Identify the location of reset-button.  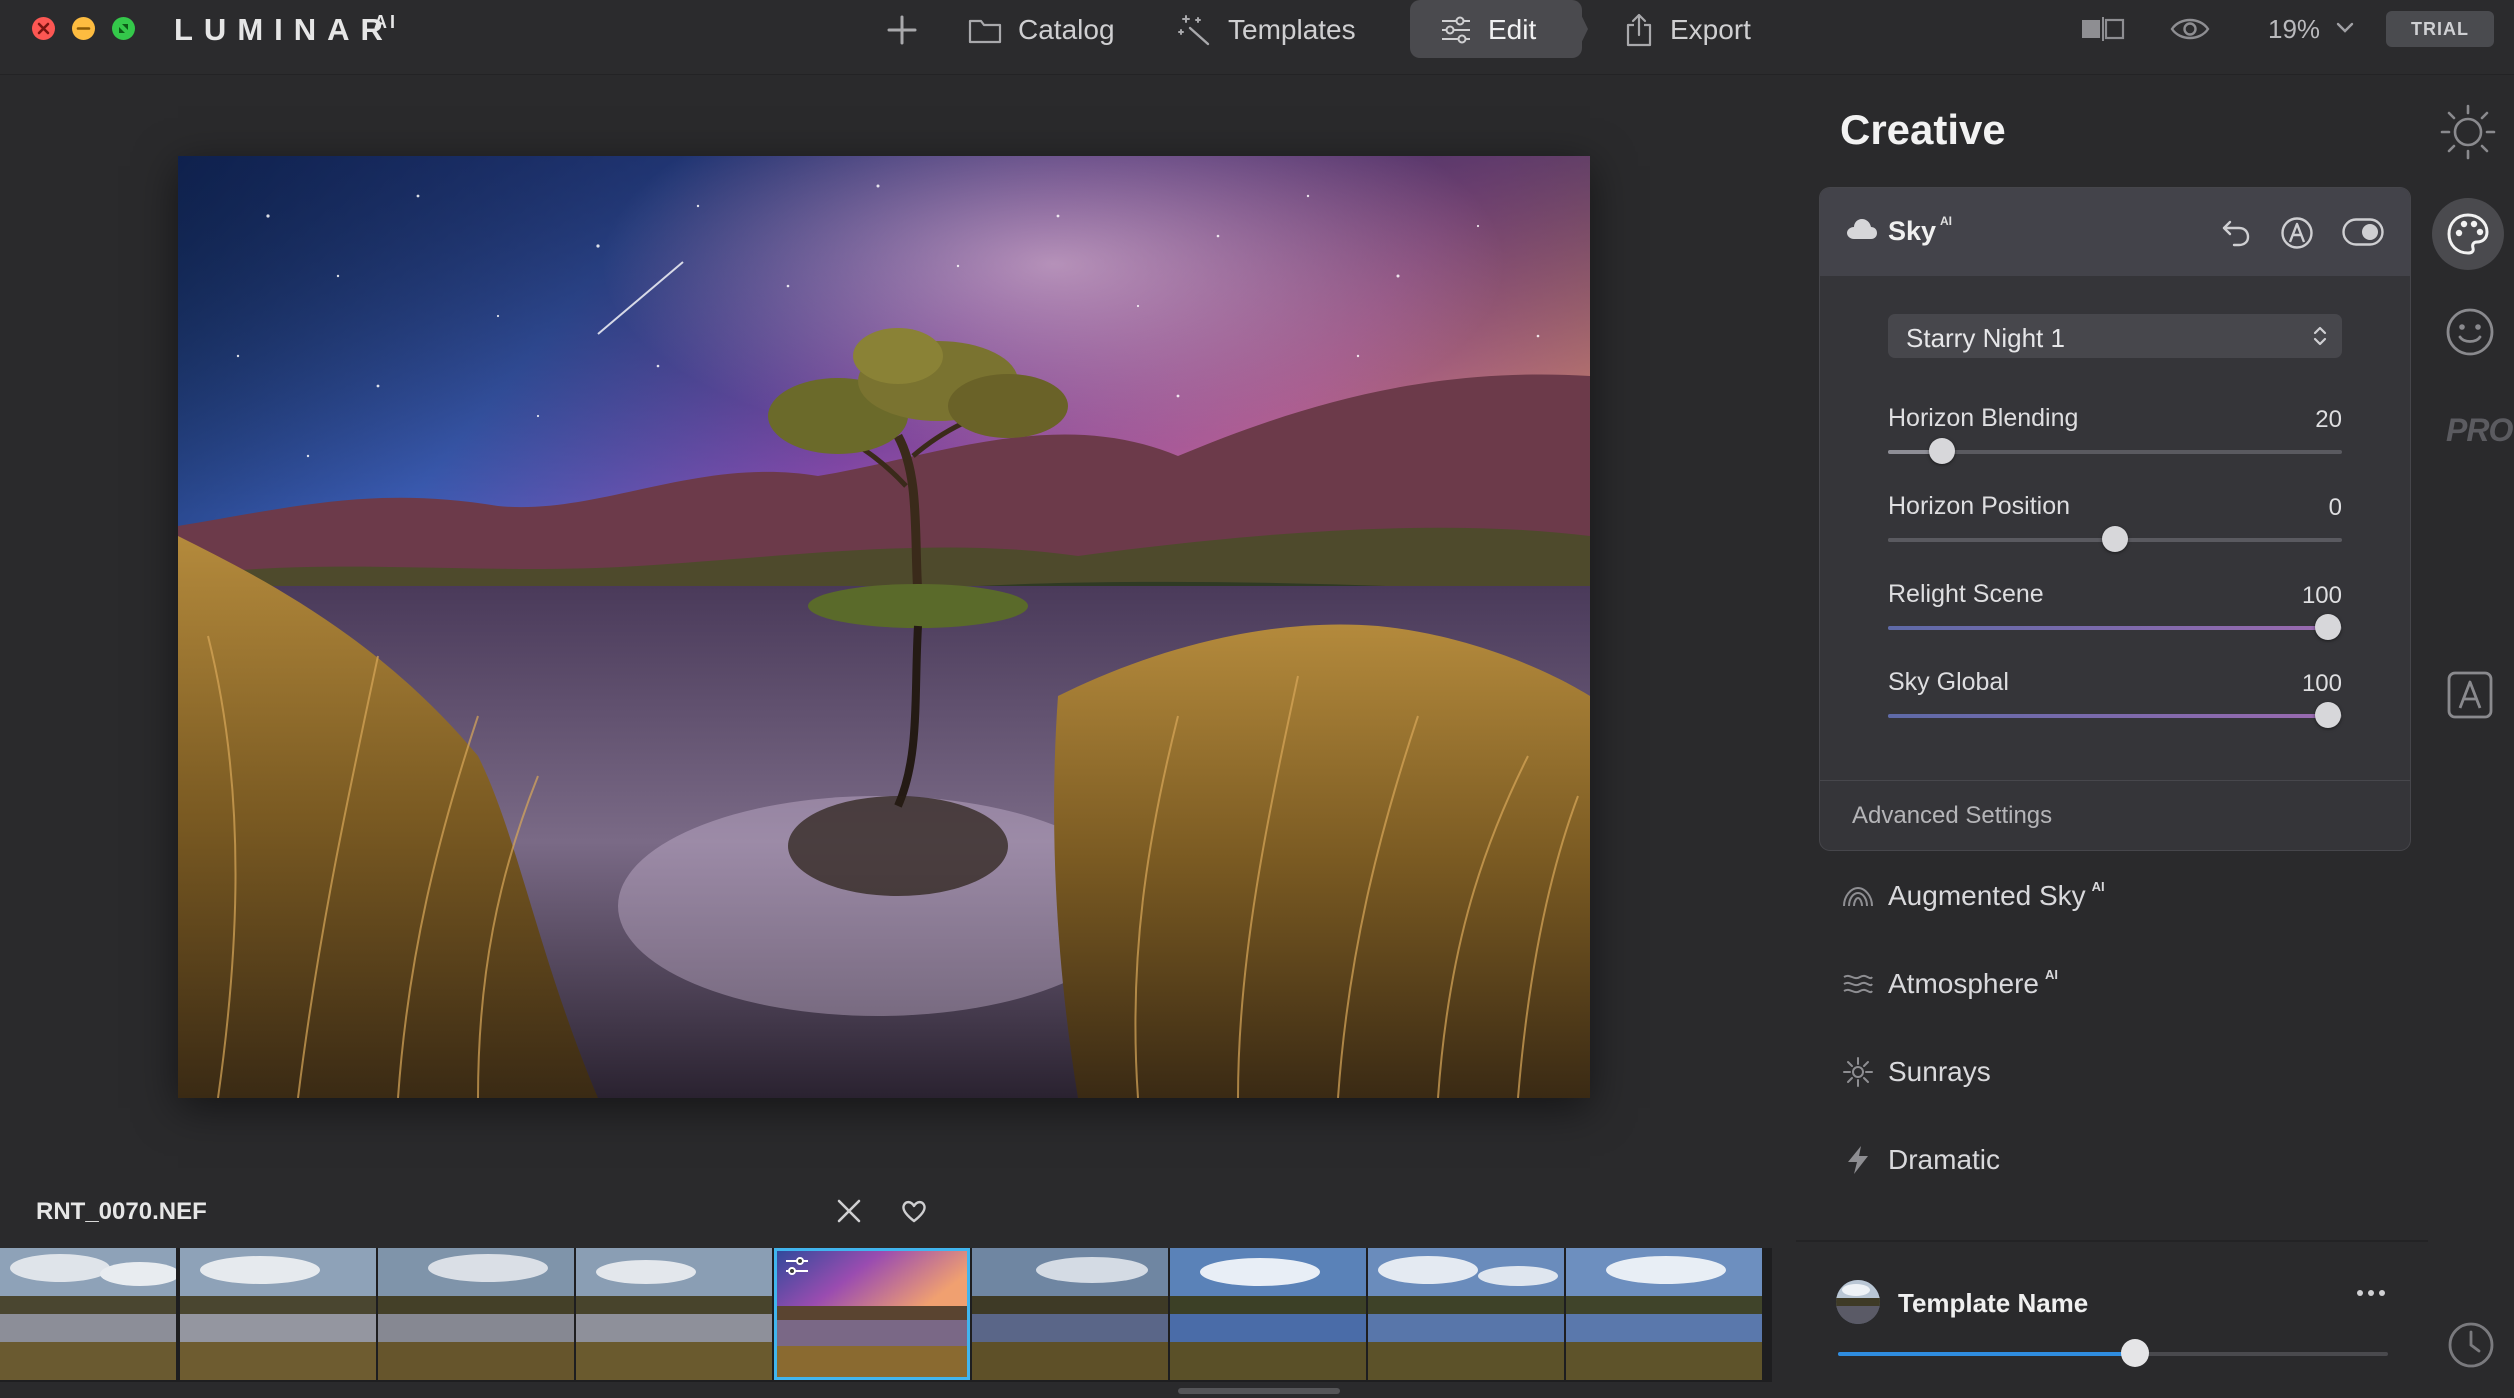
(2236, 232).